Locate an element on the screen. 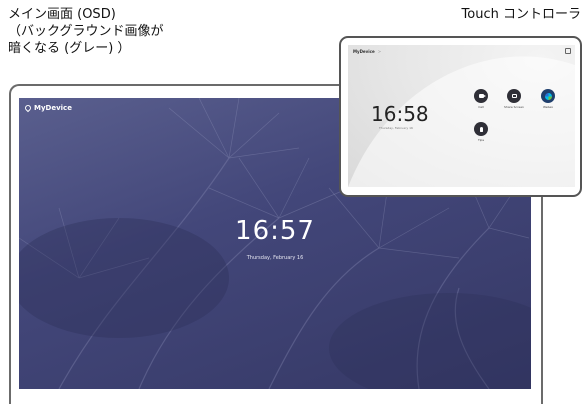 The width and height of the screenshot is (582, 404). share-screen-icon is located at coordinates (514, 96).